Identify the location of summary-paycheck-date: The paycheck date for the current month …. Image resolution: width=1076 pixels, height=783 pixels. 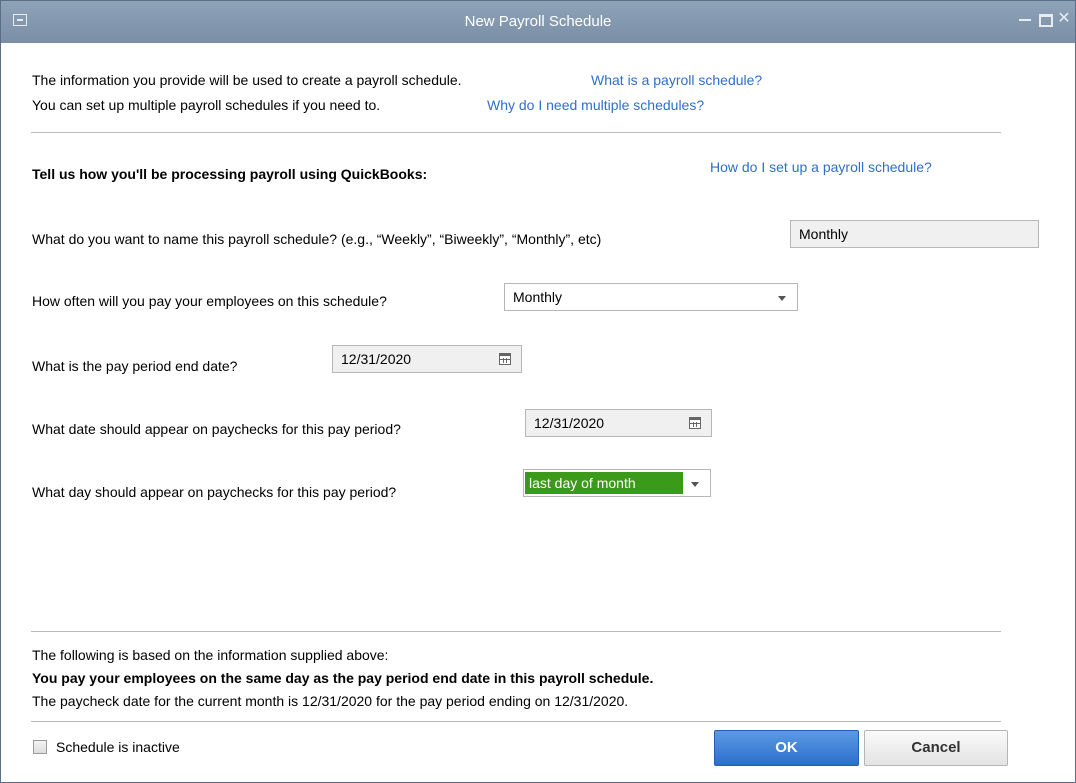
(330, 701).